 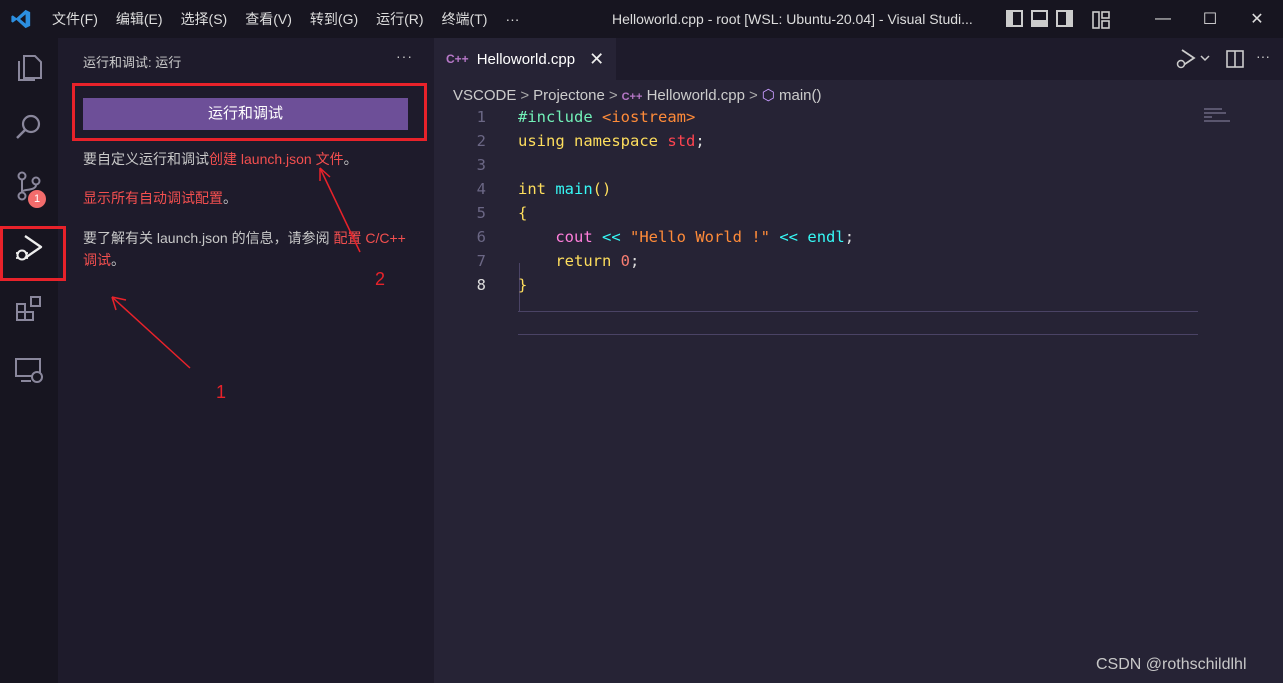 What do you see at coordinates (523, 213) in the screenshot?
I see `code-token: {` at bounding box center [523, 213].